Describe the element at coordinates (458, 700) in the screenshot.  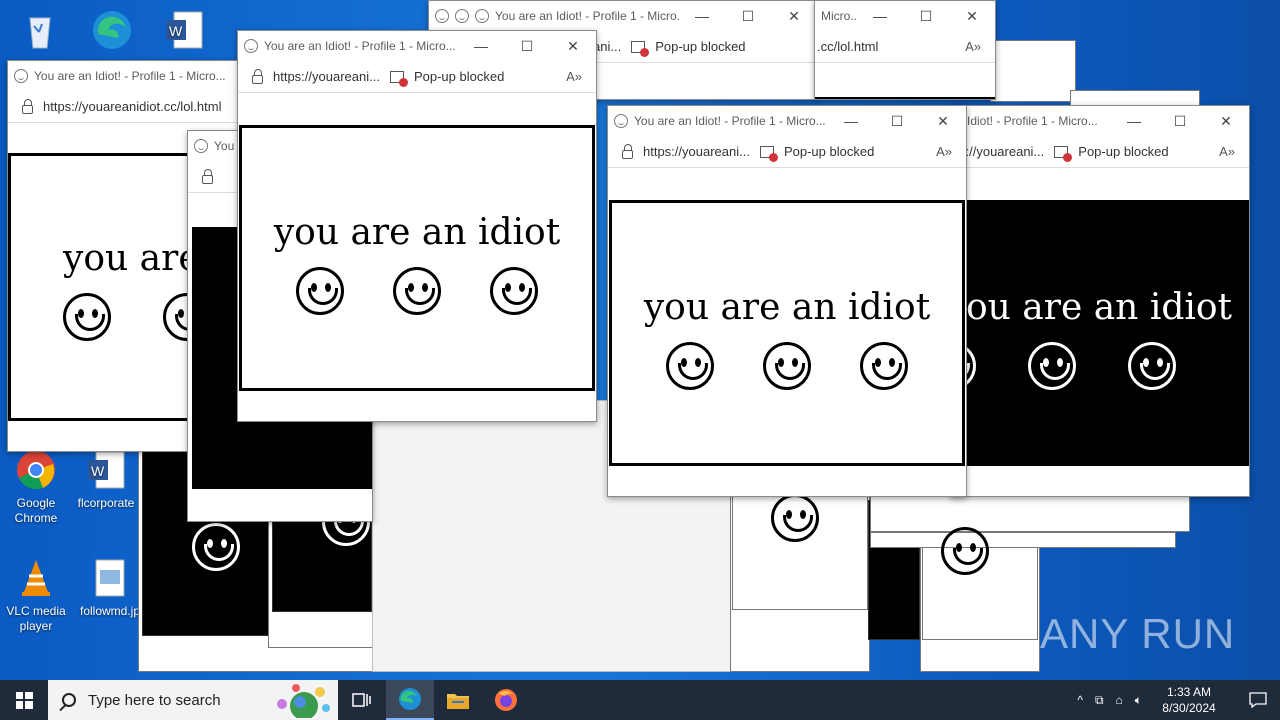
I see `taskbar-explorer-button` at that location.